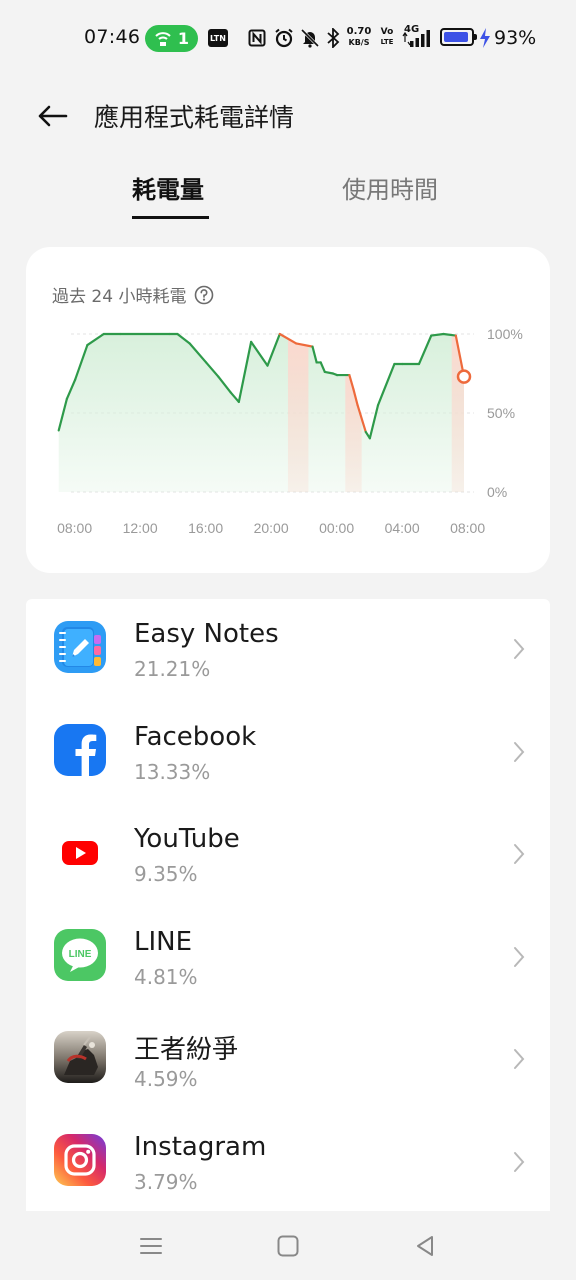  Describe the element at coordinates (288, 191) in the screenshot. I see `tab-bar: 耗電量 使用時間` at that location.